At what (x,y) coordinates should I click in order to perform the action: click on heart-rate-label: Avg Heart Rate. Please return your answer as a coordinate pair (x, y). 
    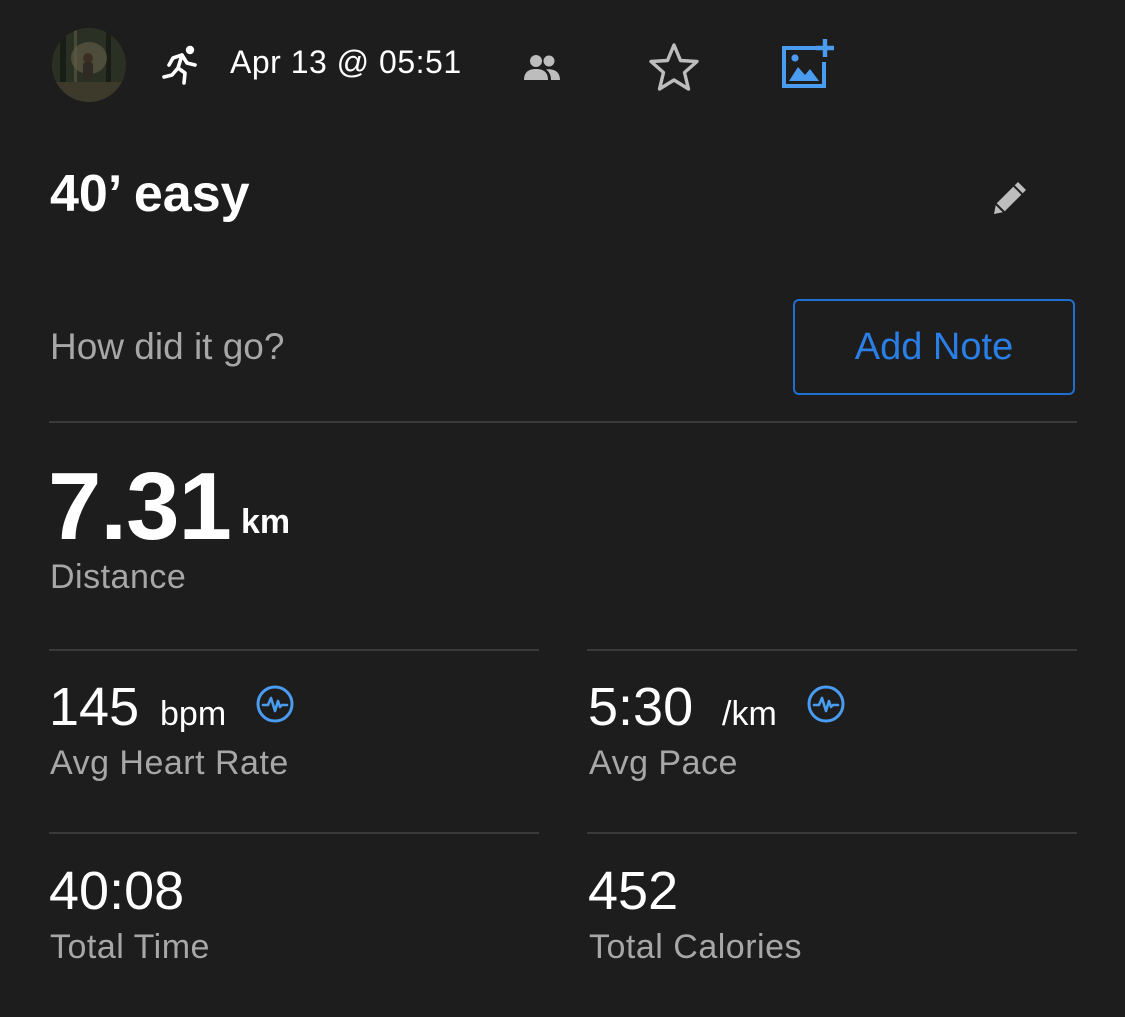
    Looking at the image, I should click on (169, 763).